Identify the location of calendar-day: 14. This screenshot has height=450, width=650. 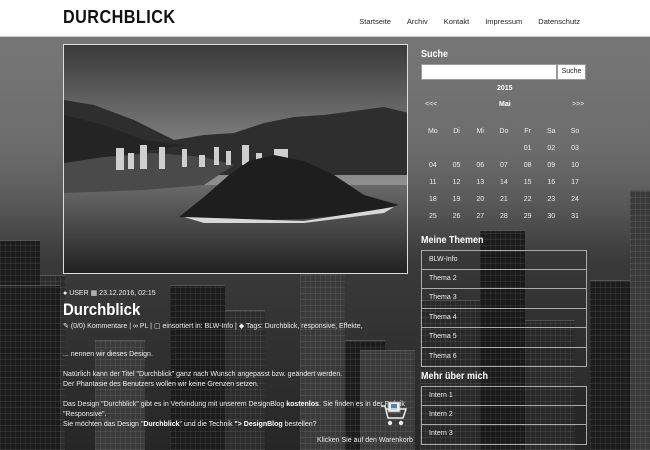
(504, 182).